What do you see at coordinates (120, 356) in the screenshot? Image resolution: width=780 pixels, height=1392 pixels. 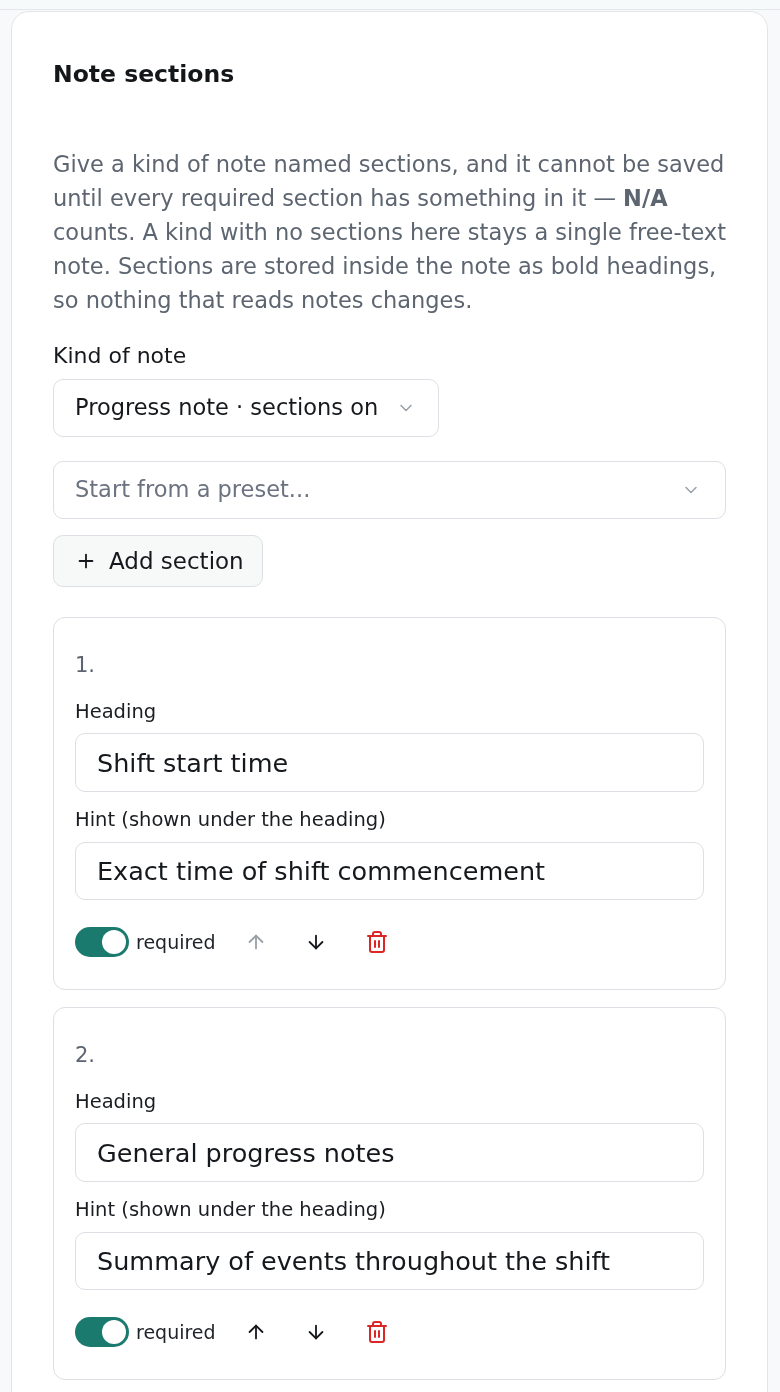 I see `kind-of-note-label: Kind of note` at bounding box center [120, 356].